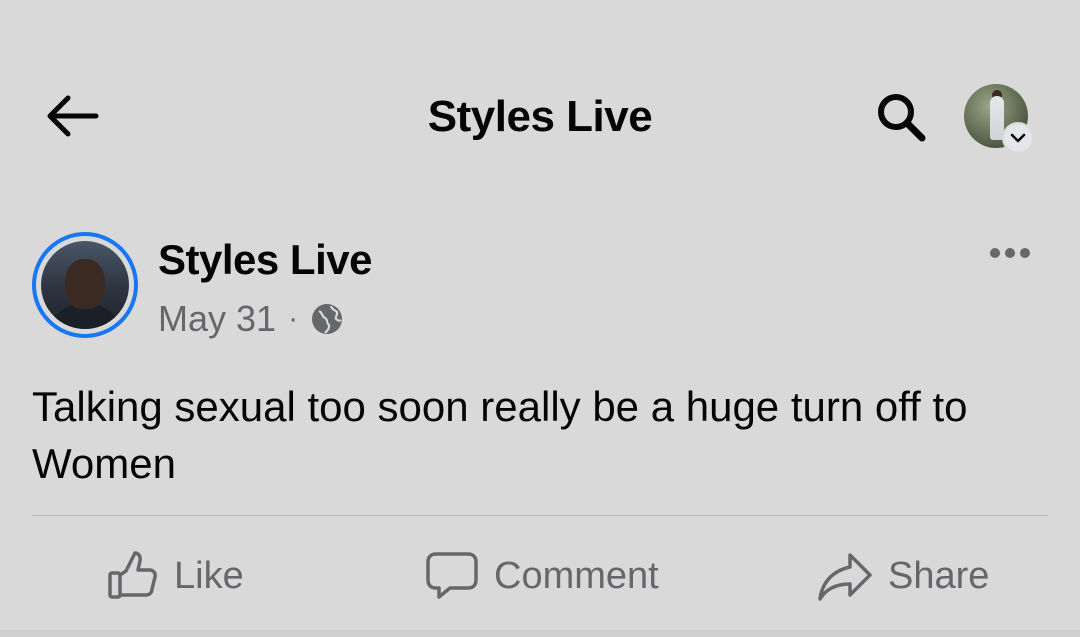 The image size is (1080, 637). Describe the element at coordinates (133, 576) in the screenshot. I see `thumbs-up-icon` at that location.